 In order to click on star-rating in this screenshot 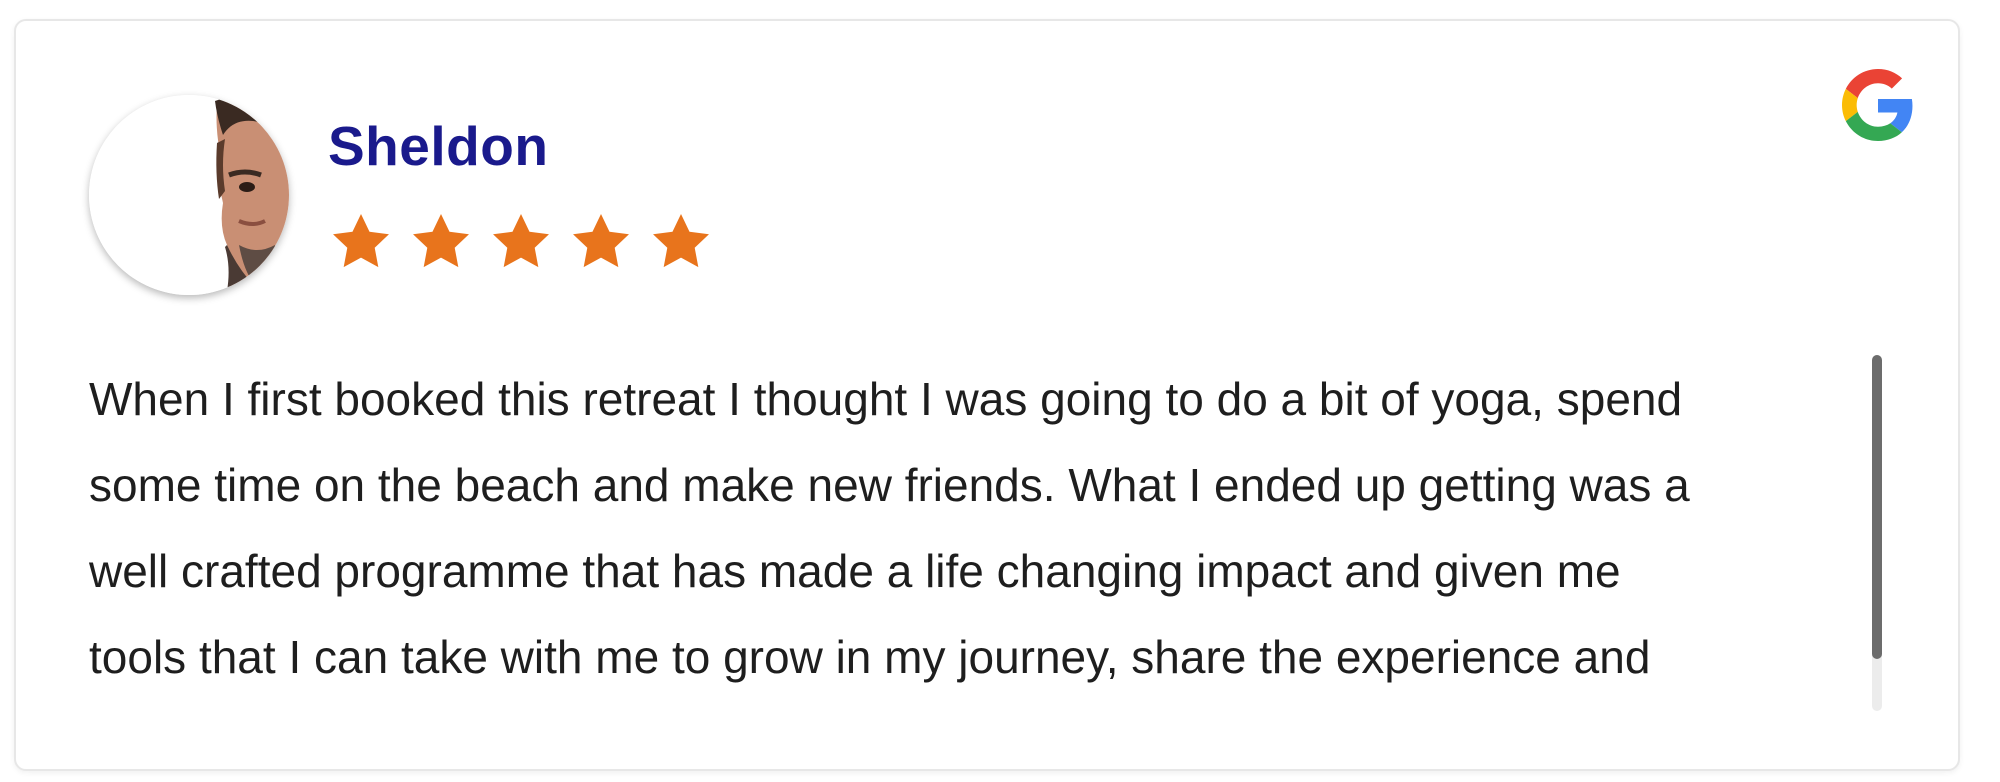, I will do `click(528, 242)`.